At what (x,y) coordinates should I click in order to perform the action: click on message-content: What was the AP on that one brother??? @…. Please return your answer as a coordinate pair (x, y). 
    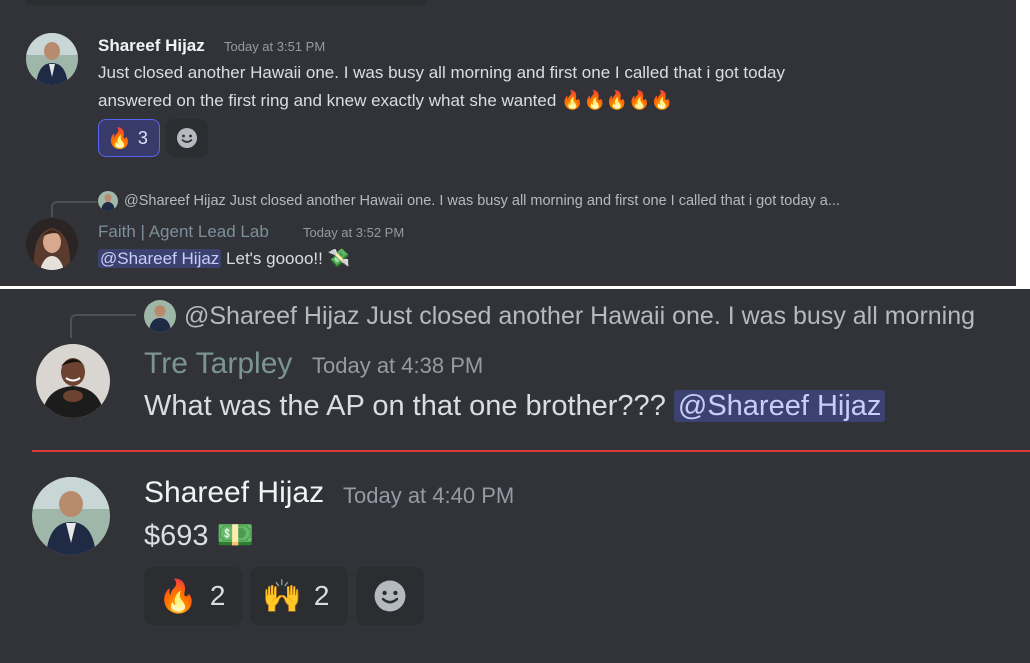
    Looking at the image, I should click on (515, 406).